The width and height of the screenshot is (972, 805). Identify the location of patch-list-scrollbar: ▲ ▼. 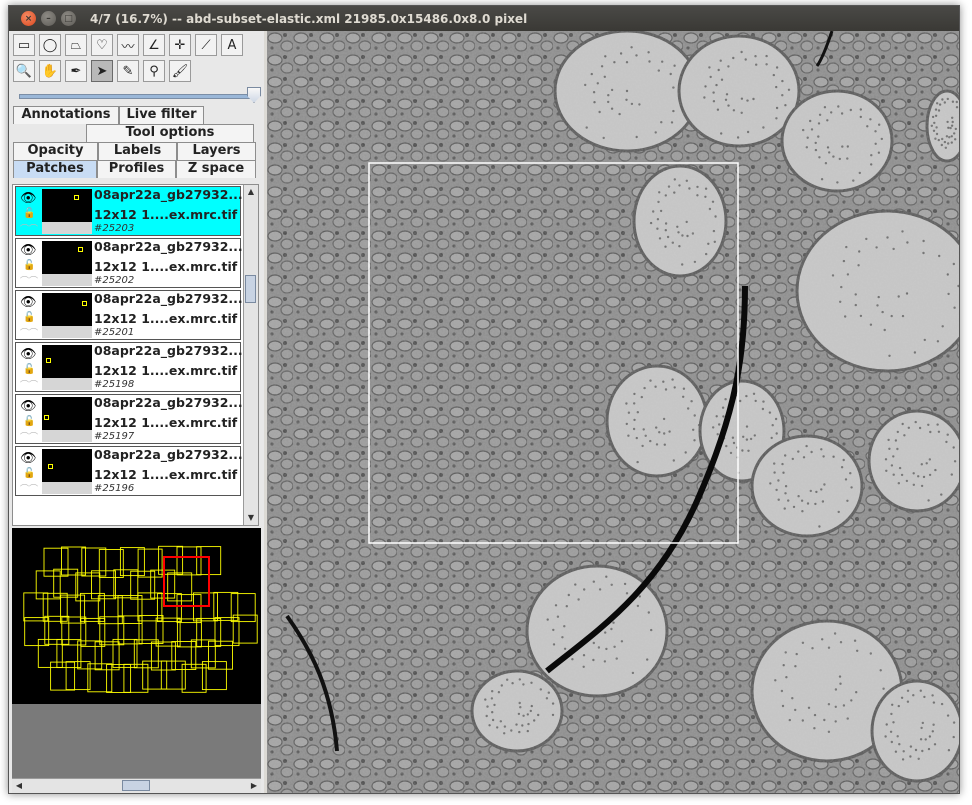
(250, 355).